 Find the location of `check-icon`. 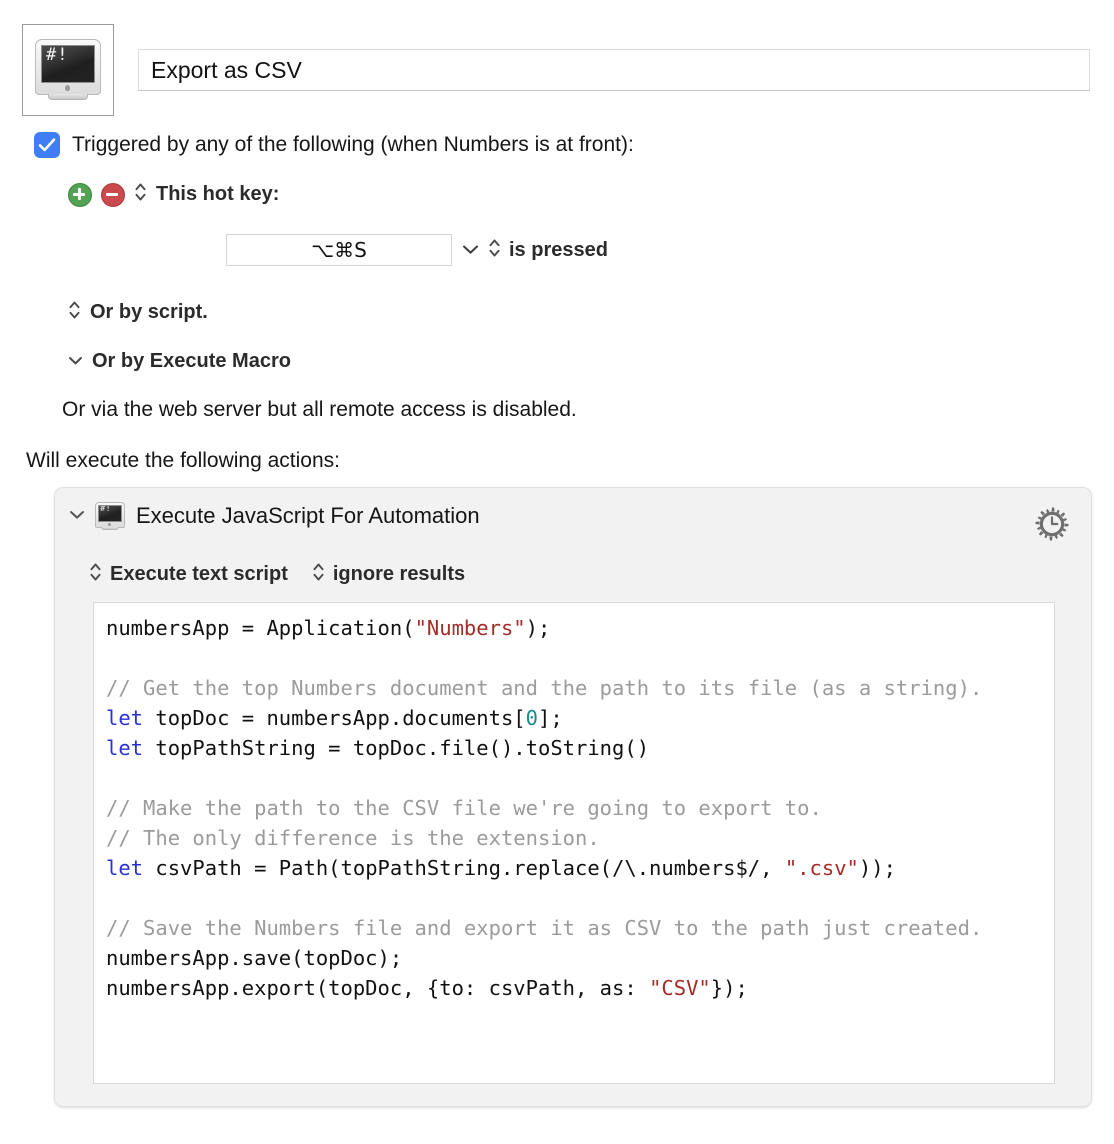

check-icon is located at coordinates (47, 145).